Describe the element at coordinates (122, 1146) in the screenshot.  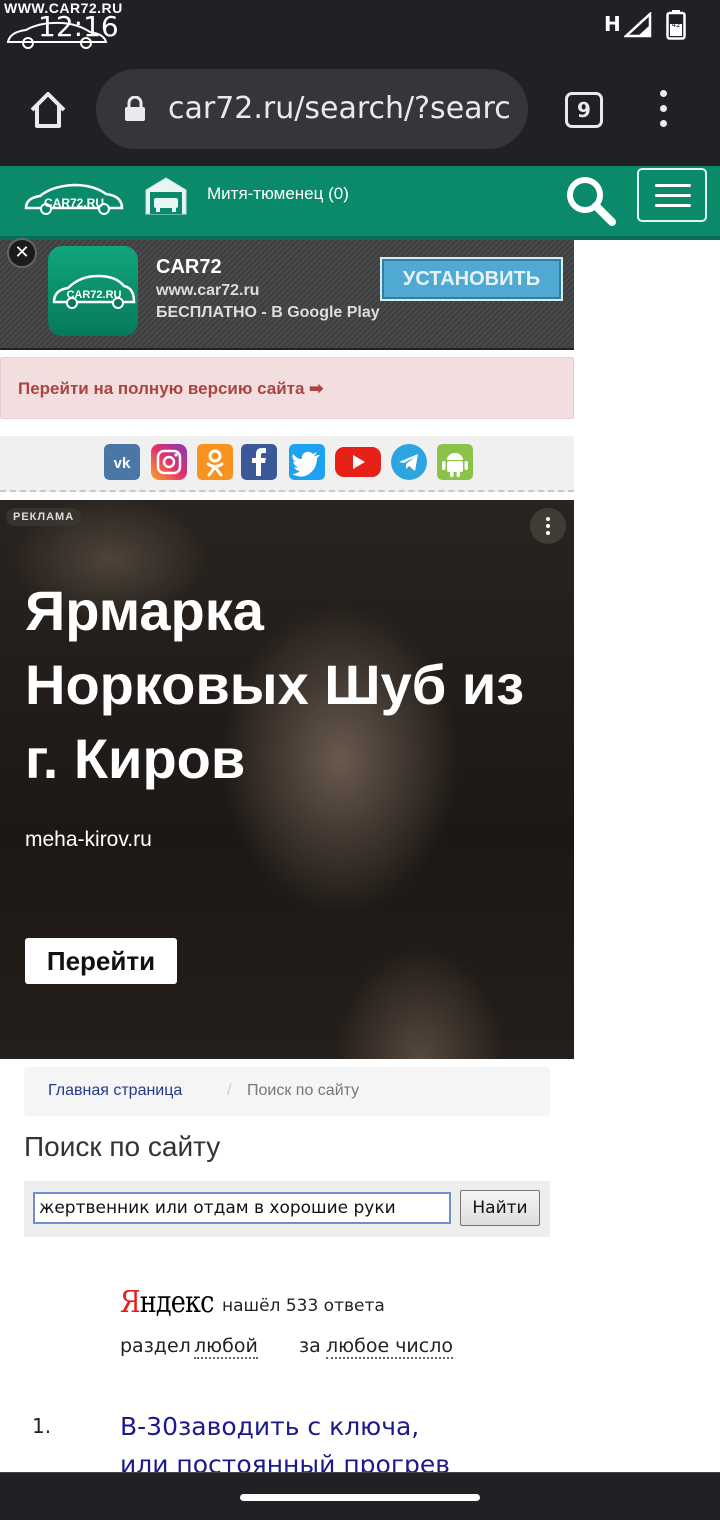
I see `page-title: Поиск по сайту` at that location.